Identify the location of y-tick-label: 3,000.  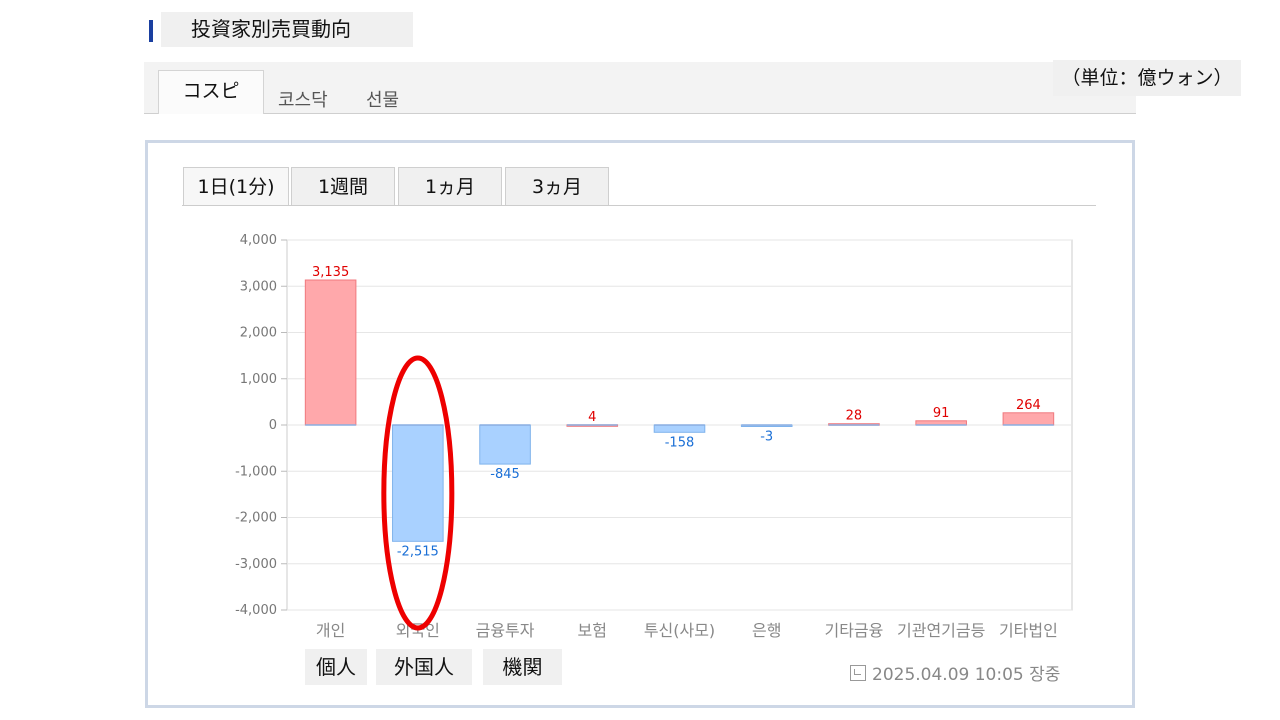
(258, 286).